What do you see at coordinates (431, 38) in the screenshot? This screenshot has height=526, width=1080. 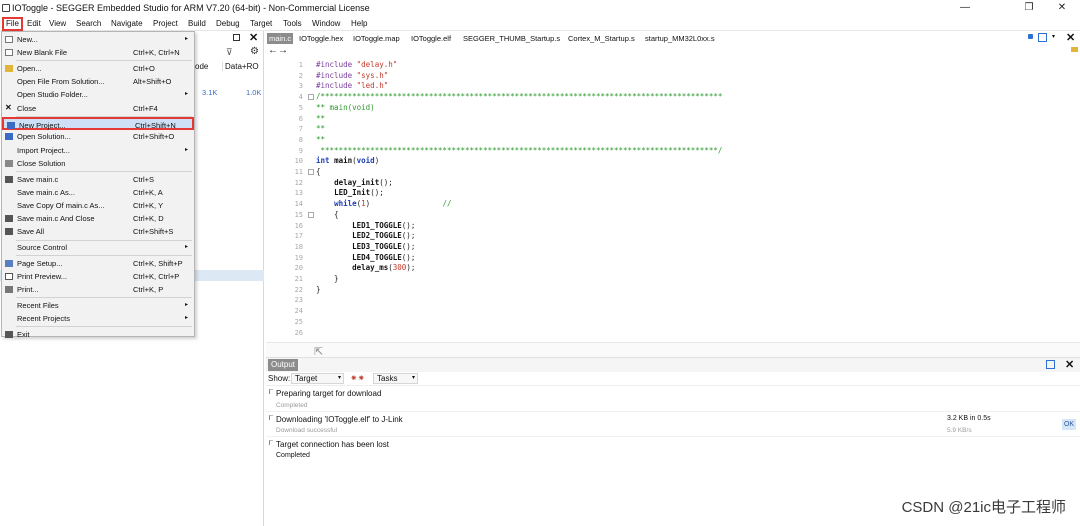 I see `tab-iotoggle-elf: IOToggle.elf` at bounding box center [431, 38].